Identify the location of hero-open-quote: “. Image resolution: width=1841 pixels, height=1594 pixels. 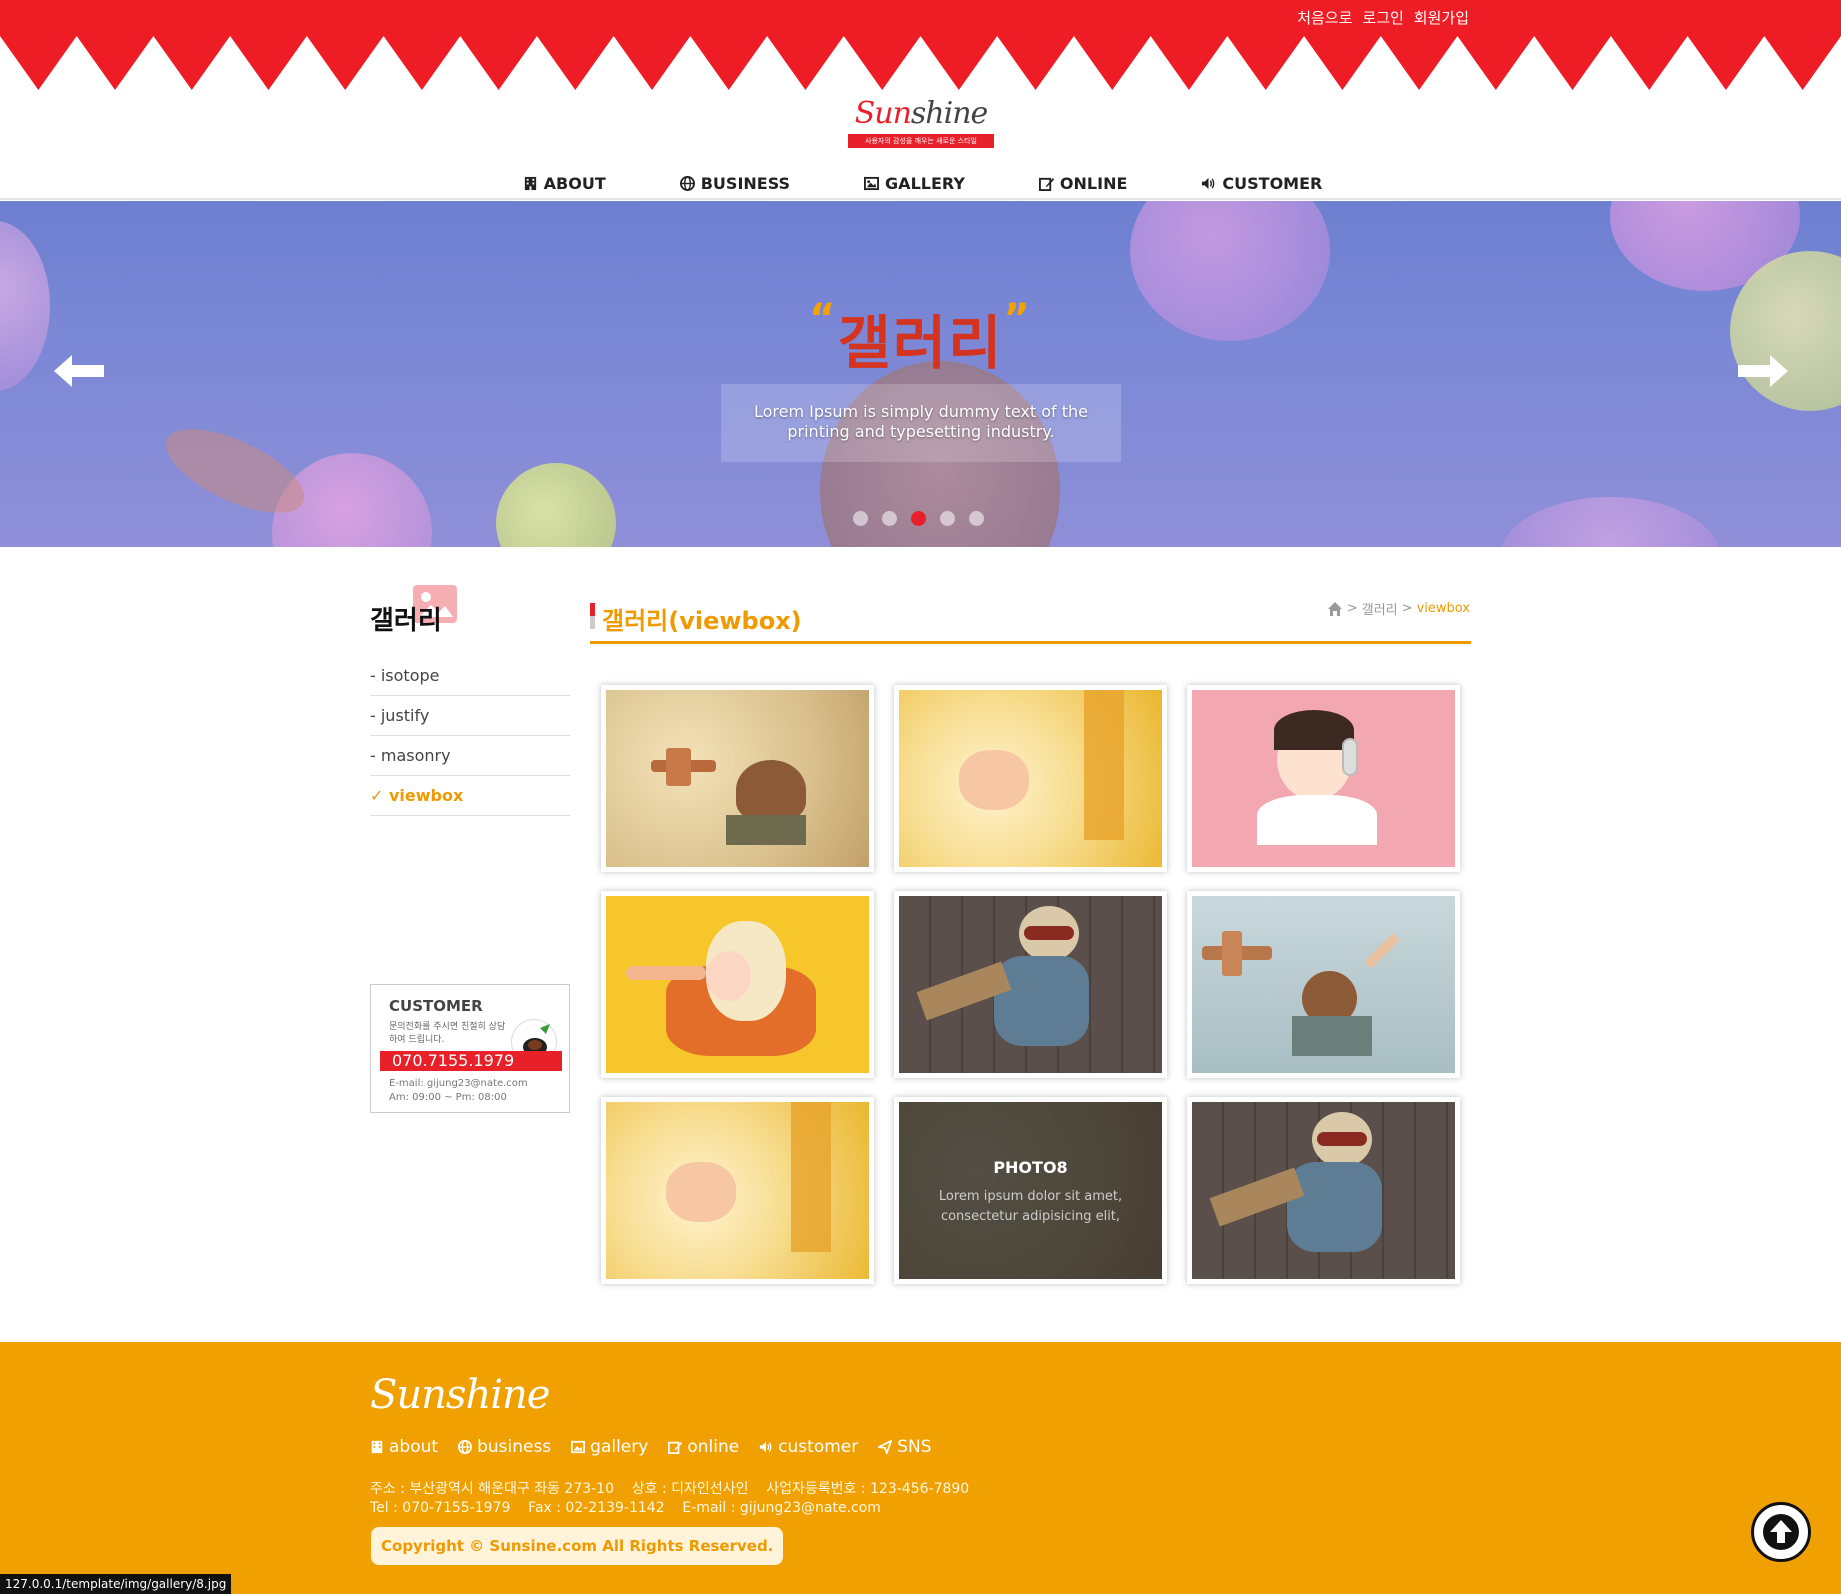
(823, 319).